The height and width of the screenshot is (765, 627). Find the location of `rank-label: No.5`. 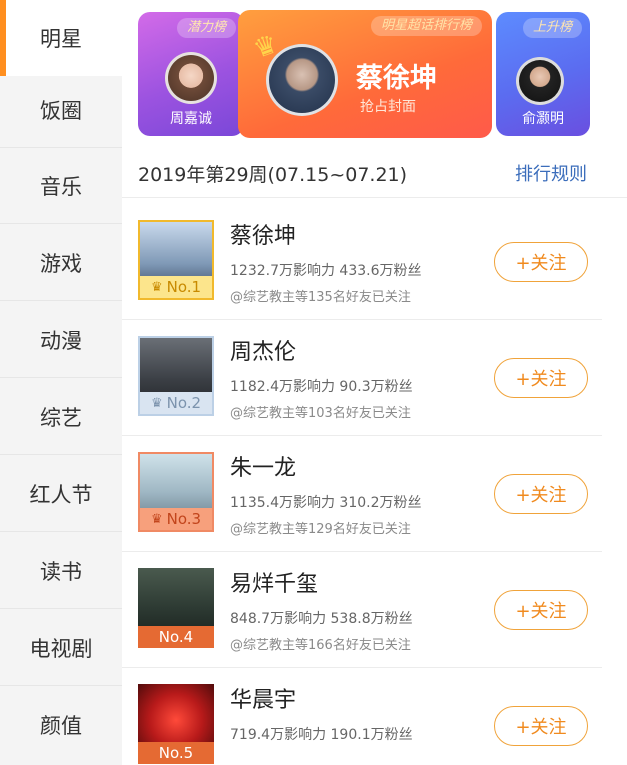

rank-label: No.5 is located at coordinates (176, 753).